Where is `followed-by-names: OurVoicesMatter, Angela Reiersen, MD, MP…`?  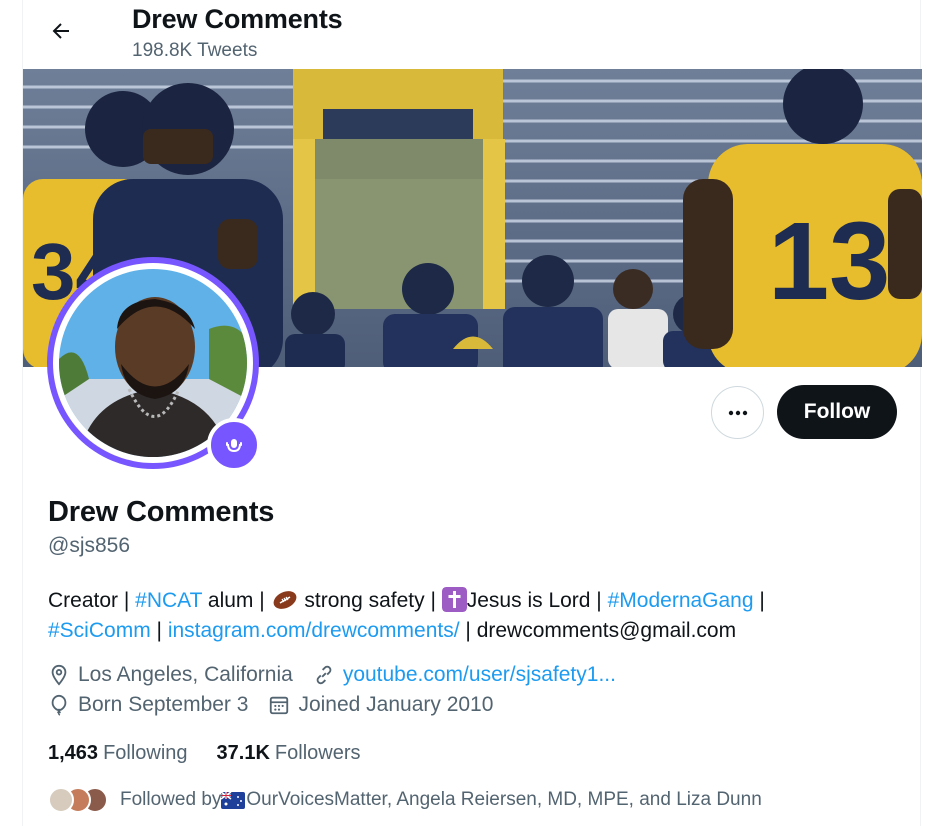 followed-by-names: OurVoicesMatter, Angela Reiersen, MD, MP… is located at coordinates (504, 799).